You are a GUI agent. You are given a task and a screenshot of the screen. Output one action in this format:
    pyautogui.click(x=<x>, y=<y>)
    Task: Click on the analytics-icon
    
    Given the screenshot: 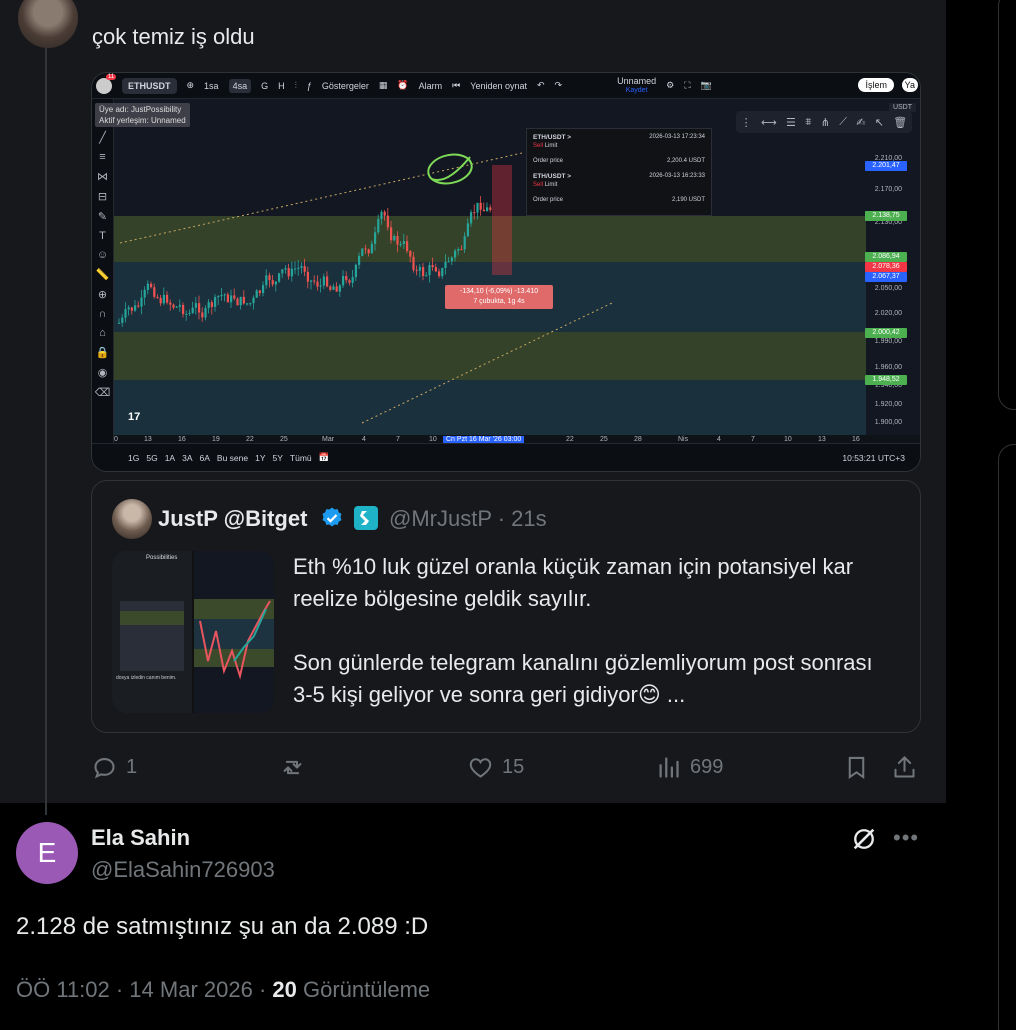 What is the action you would take?
    pyautogui.click(x=669, y=767)
    